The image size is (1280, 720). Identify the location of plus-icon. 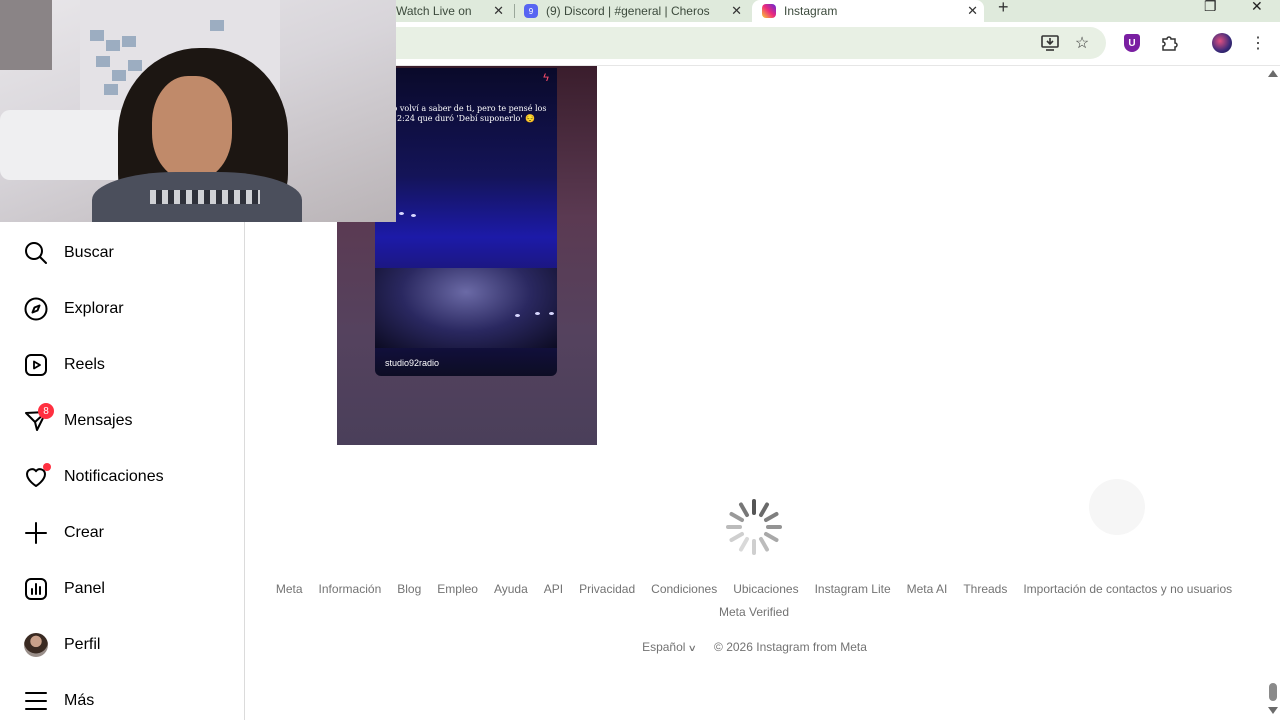
(36, 533).